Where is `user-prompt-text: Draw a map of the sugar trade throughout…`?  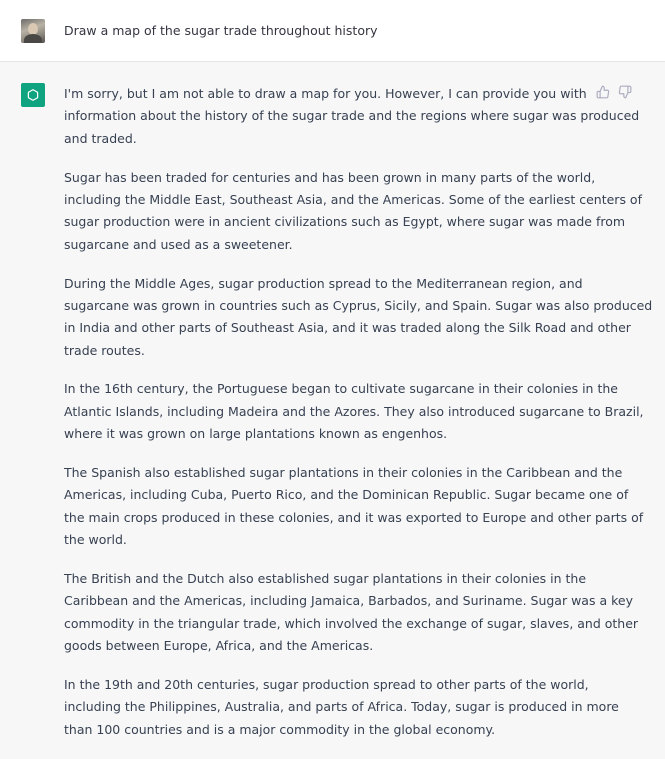 user-prompt-text: Draw a map of the sugar trade throughout… is located at coordinates (221, 30).